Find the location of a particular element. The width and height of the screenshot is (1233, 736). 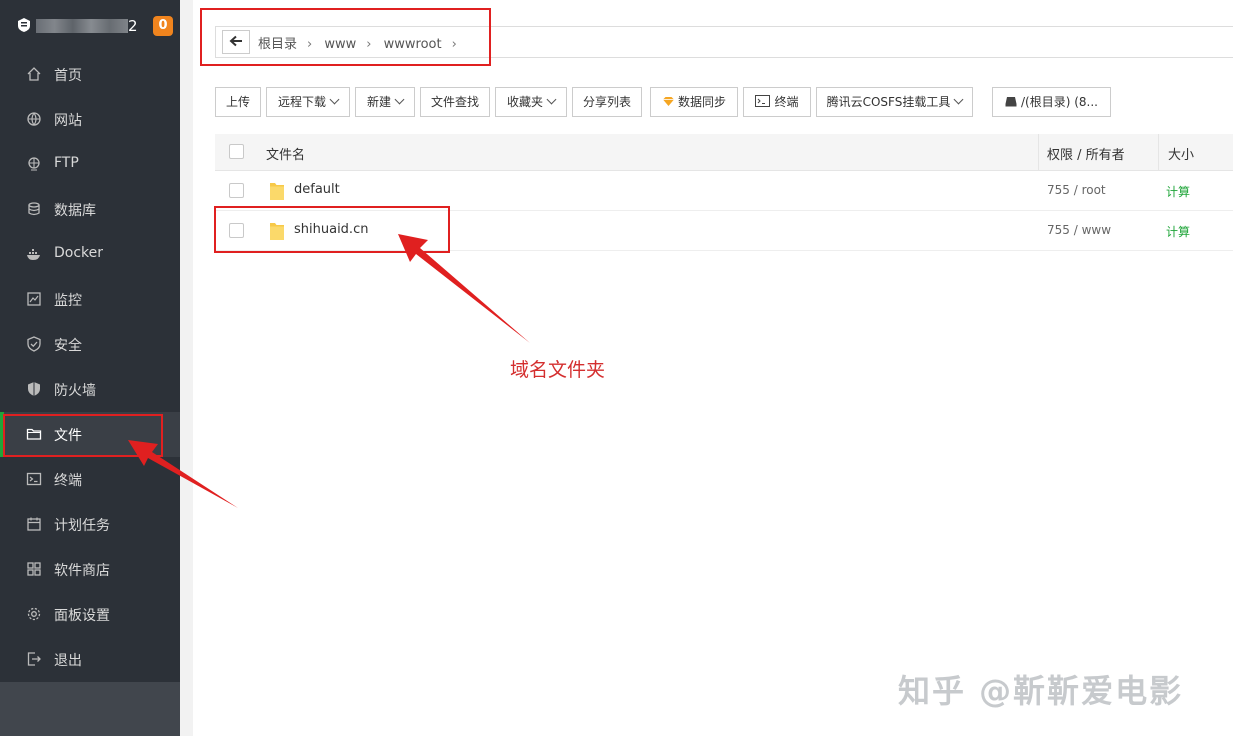

sidebar-item-label: 安全 is located at coordinates (68, 346).